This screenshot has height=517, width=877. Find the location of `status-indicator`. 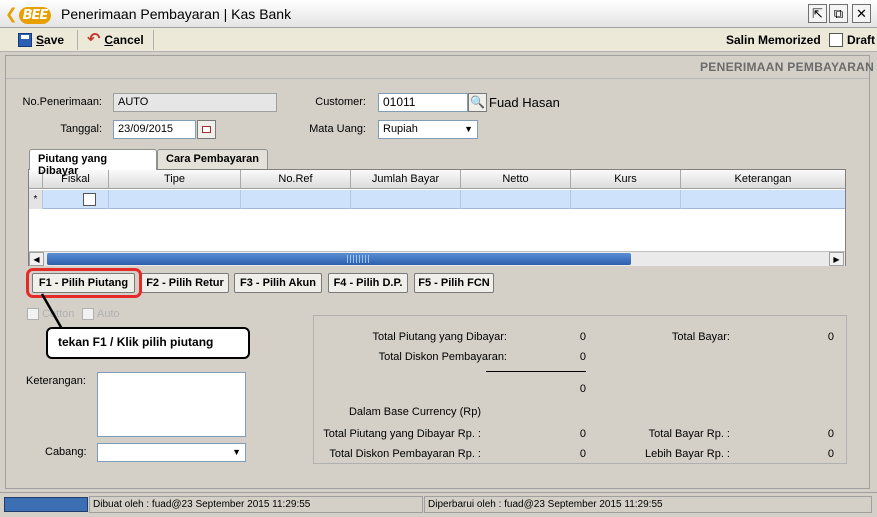

status-indicator is located at coordinates (46, 504).